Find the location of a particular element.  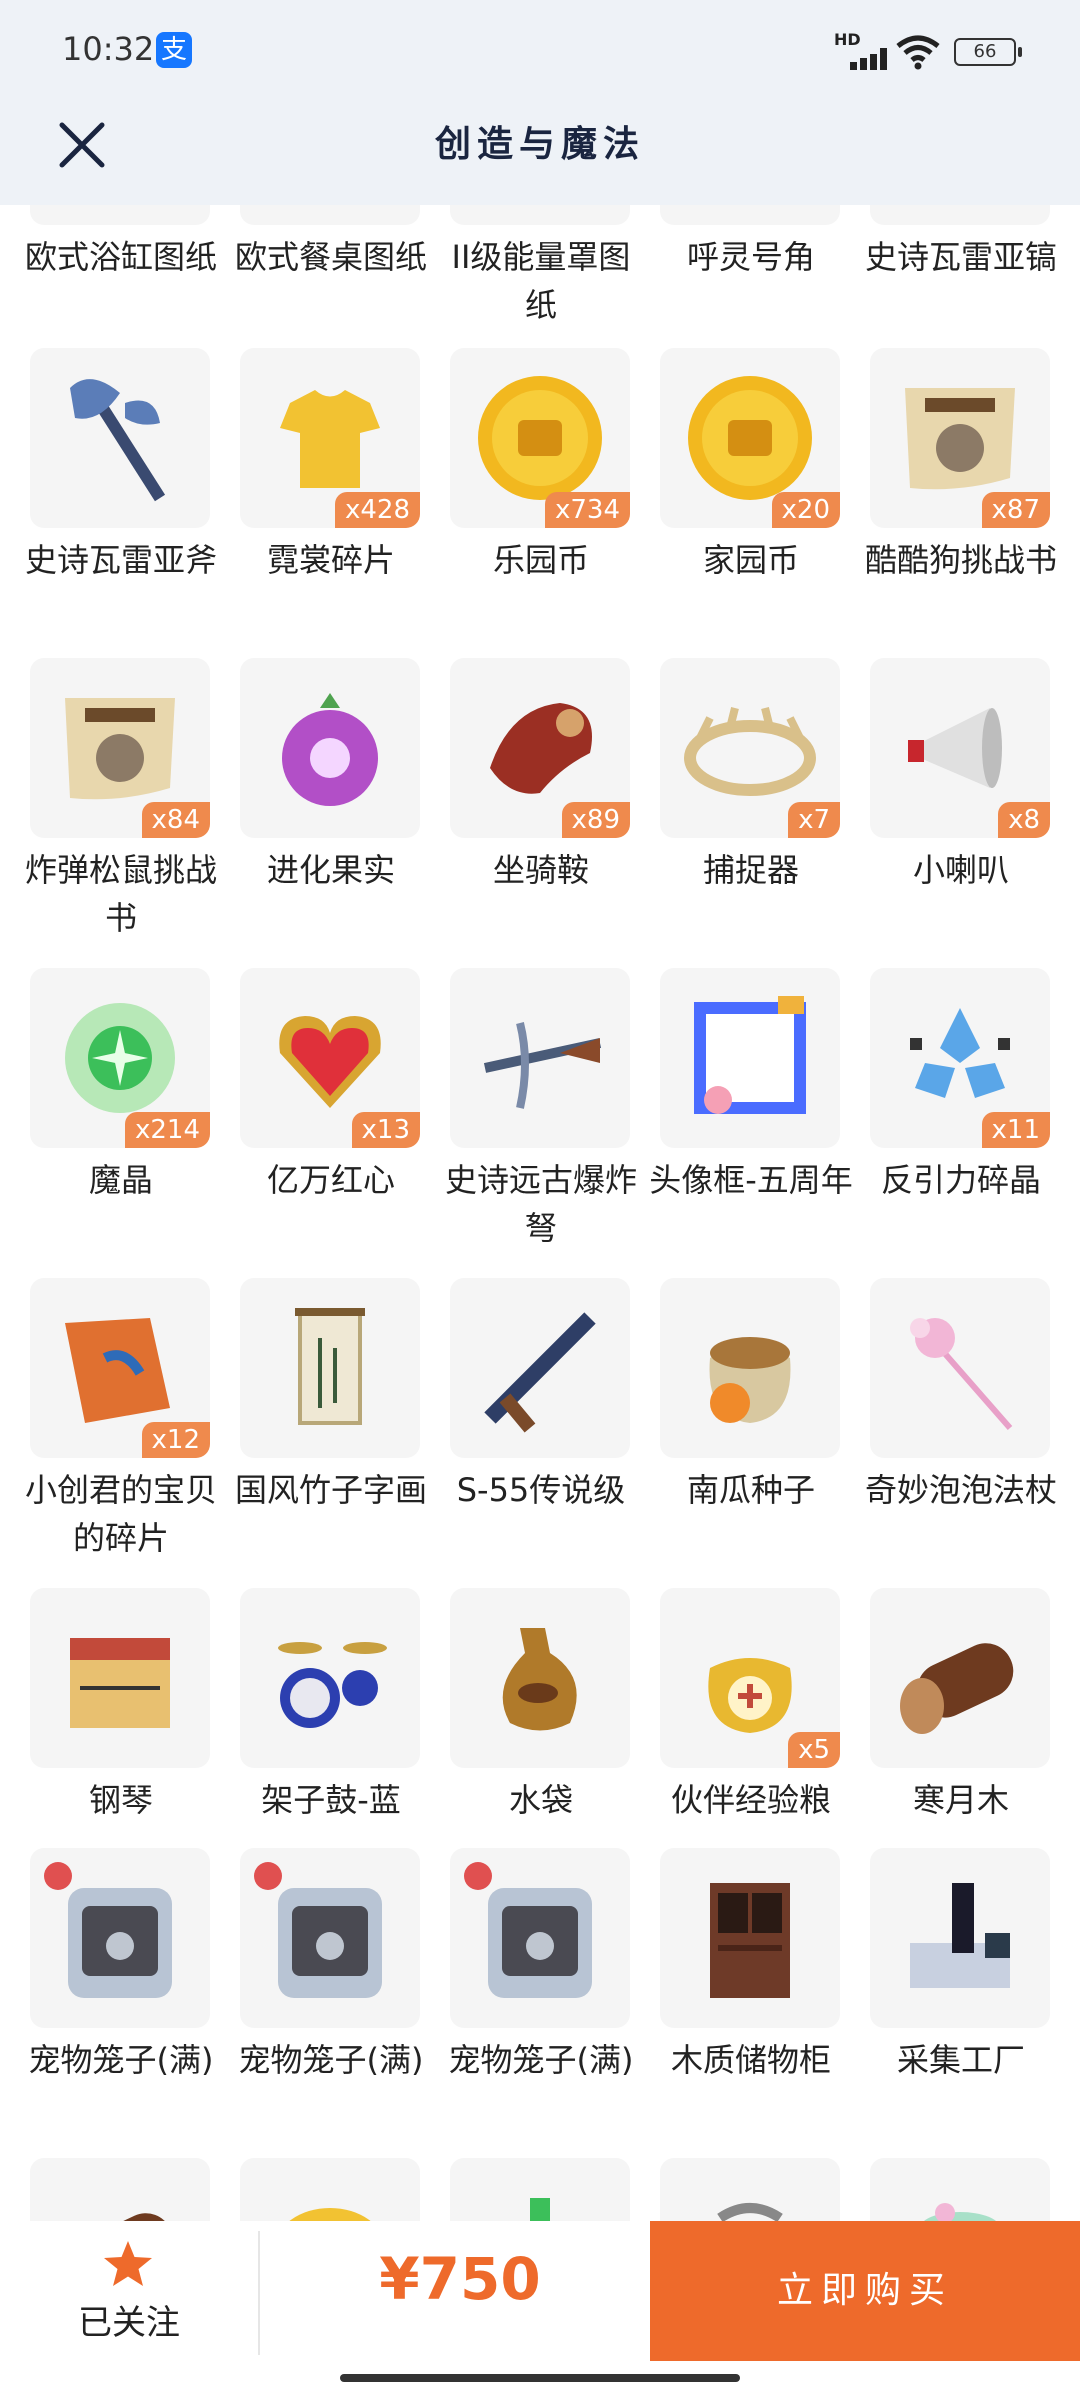

item-label: 史诗瓦雷亚镐 is located at coordinates (960, 257).